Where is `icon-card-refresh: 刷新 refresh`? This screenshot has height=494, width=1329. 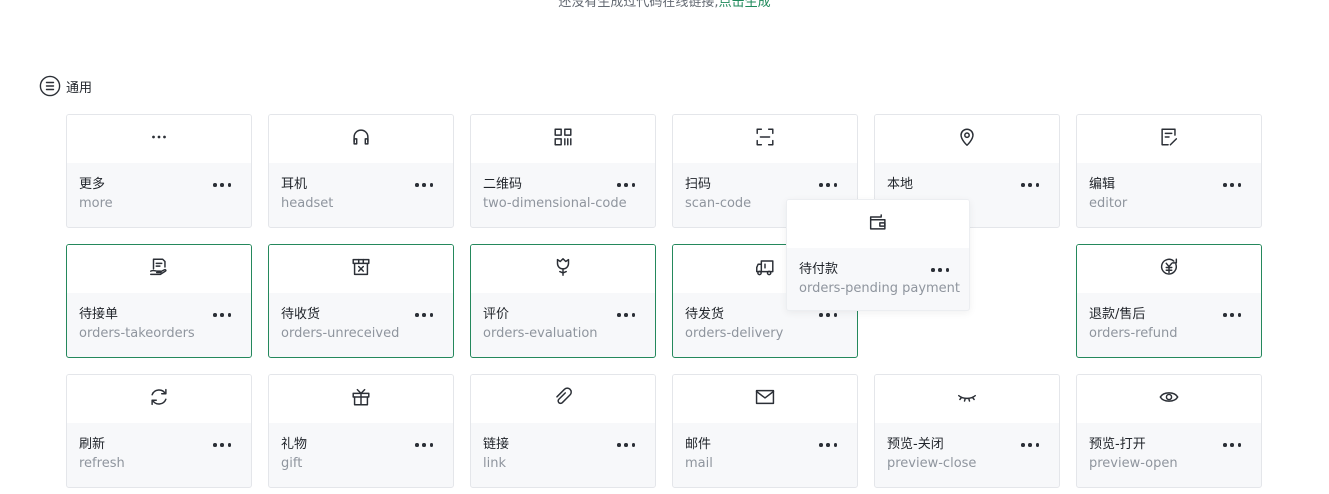
icon-card-refresh: 刷新 refresh is located at coordinates (159, 431).